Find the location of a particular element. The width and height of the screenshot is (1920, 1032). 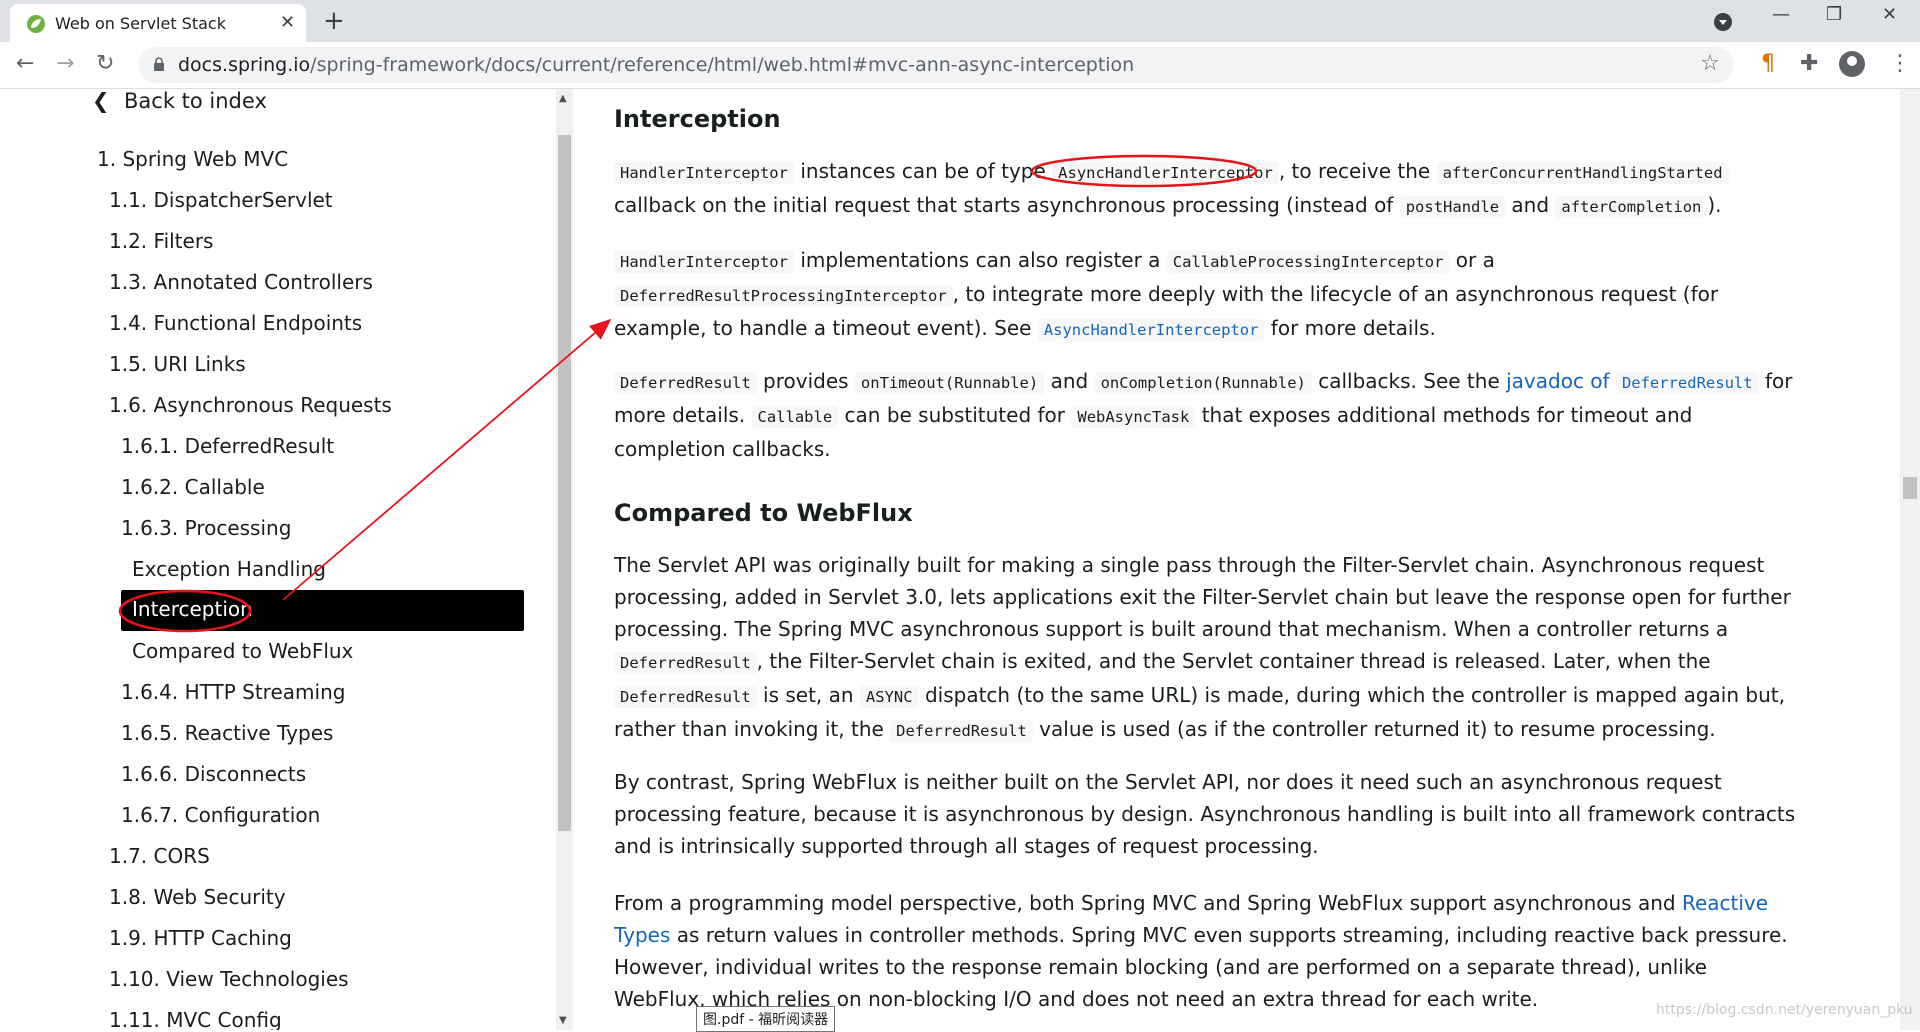

toc-item-interception-active: Interception is located at coordinates (322, 610).